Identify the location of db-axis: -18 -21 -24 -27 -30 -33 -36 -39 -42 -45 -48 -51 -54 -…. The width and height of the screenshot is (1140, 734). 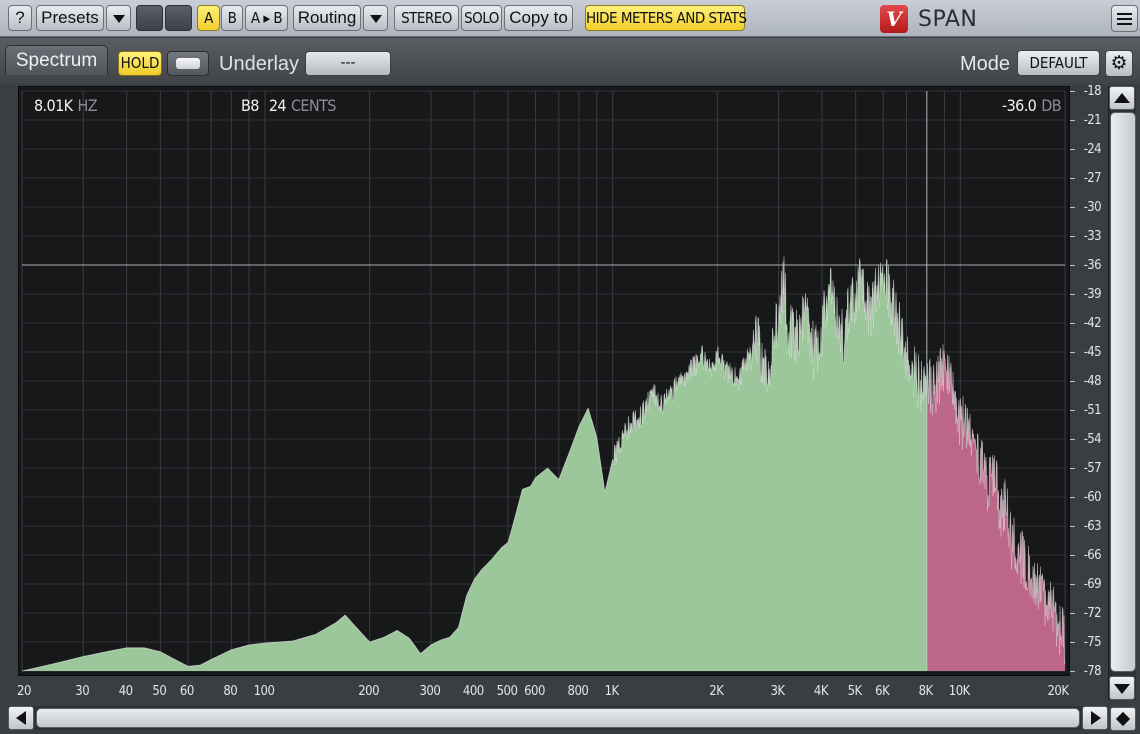
(1088, 381).